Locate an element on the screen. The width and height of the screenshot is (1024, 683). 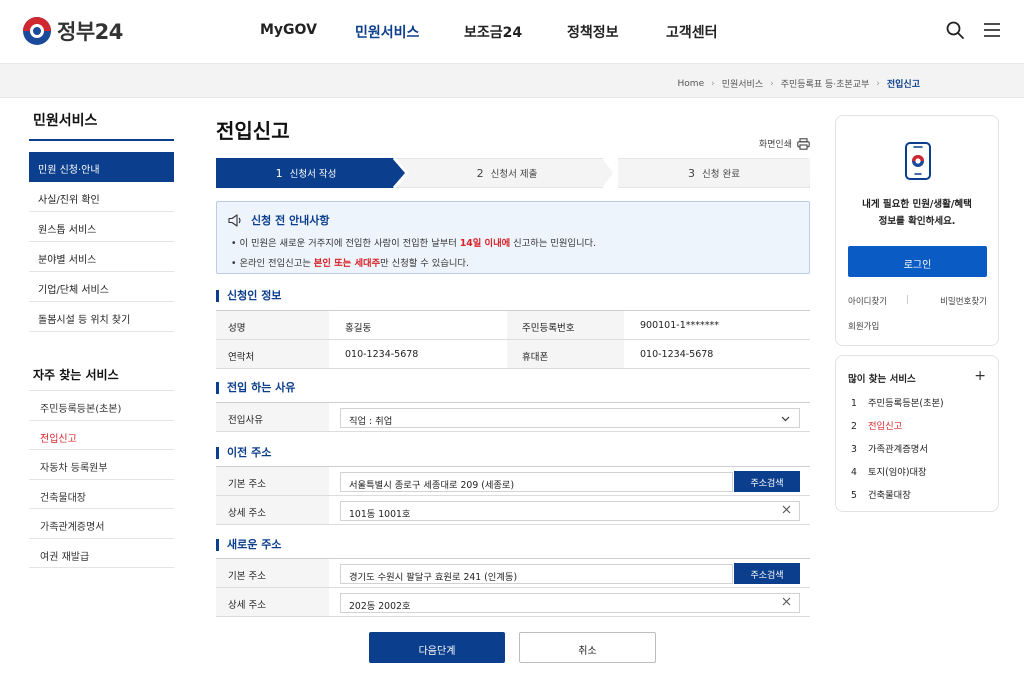
list-item: 4 토지(임야)대장 is located at coordinates (897, 475).